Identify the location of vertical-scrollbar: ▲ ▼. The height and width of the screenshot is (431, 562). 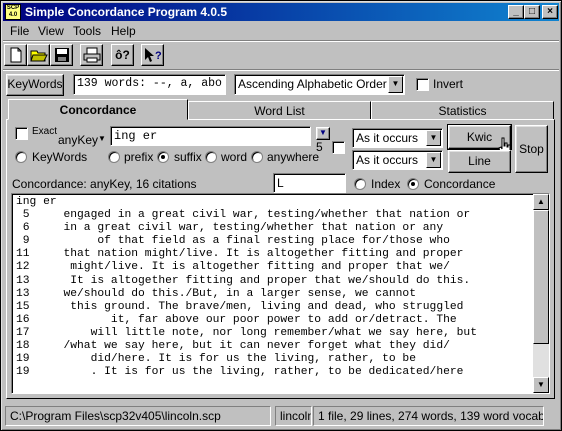
(541, 293).